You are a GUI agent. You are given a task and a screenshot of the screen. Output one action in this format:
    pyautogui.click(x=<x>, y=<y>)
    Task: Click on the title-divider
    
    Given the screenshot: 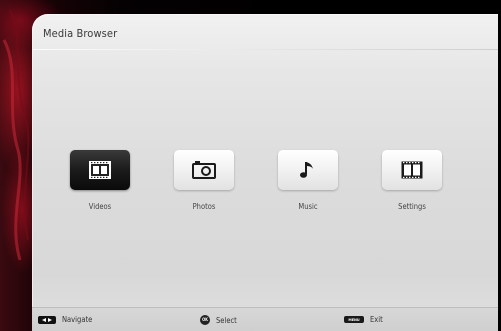 What is the action you would take?
    pyautogui.click(x=265, y=49)
    